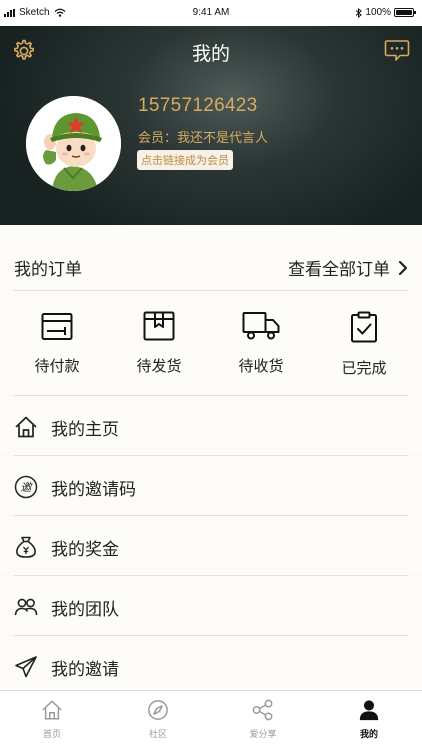  Describe the element at coordinates (51, 735) in the screenshot. I see `tab-label: 首页` at that location.